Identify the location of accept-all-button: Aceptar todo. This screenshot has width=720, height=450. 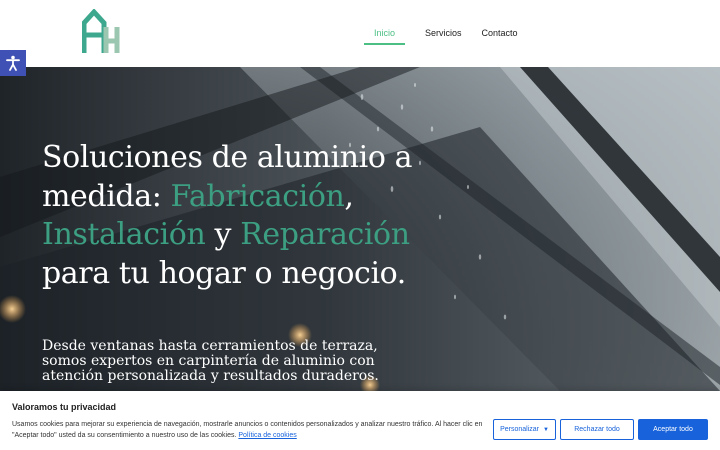
(673, 429).